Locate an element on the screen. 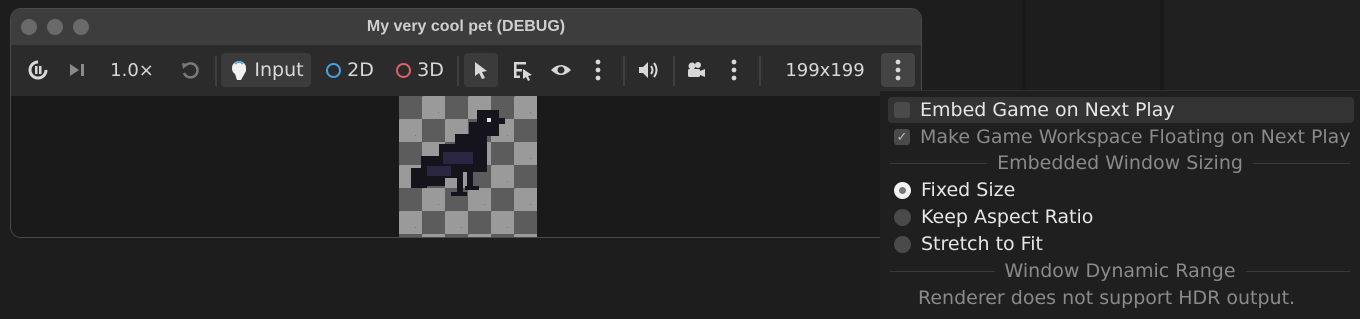 The width and height of the screenshot is (1360, 319). mode-3d-label: 3D is located at coordinates (430, 70).